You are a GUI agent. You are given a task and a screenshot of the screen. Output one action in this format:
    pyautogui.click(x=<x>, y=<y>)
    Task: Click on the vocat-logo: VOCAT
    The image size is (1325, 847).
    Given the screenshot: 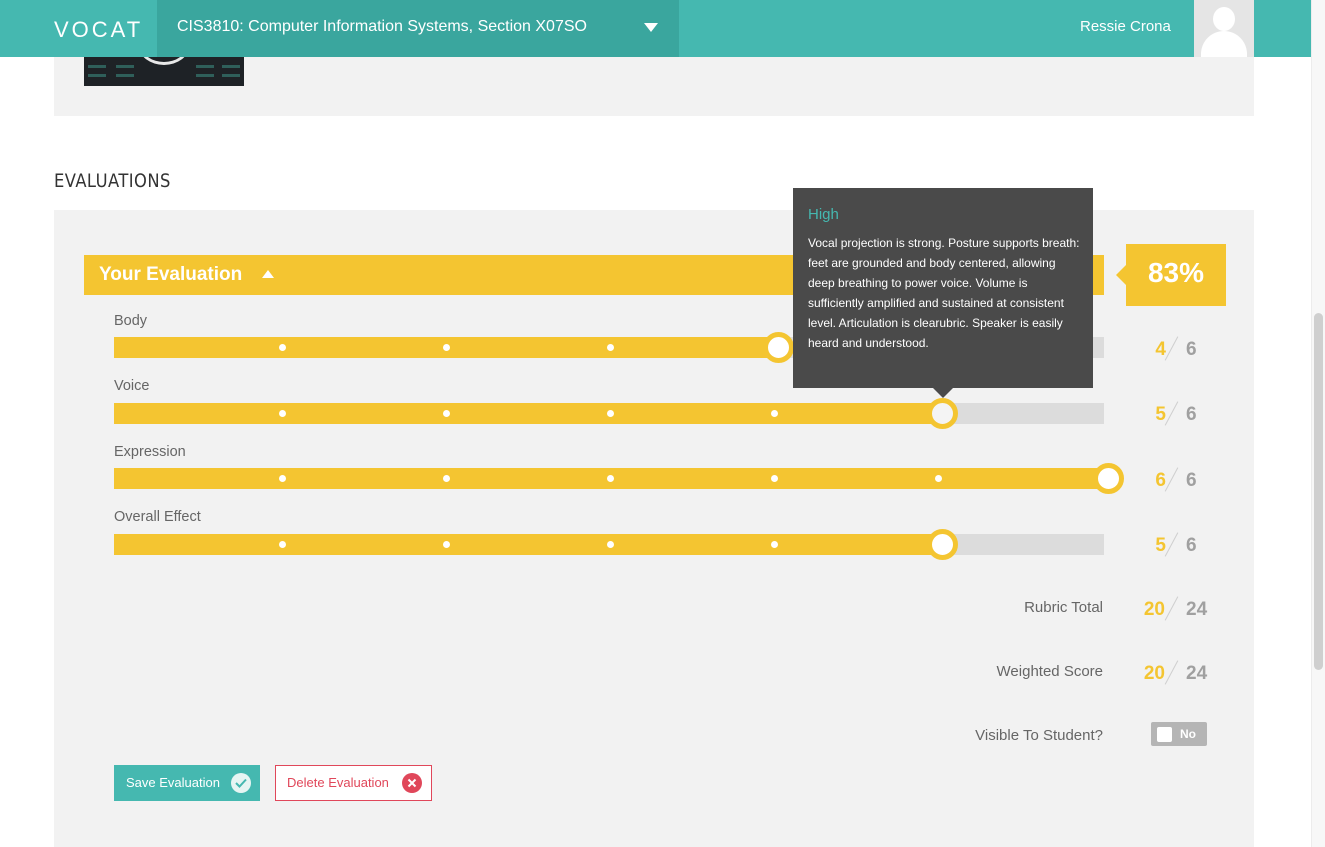 What is the action you would take?
    pyautogui.click(x=98, y=30)
    